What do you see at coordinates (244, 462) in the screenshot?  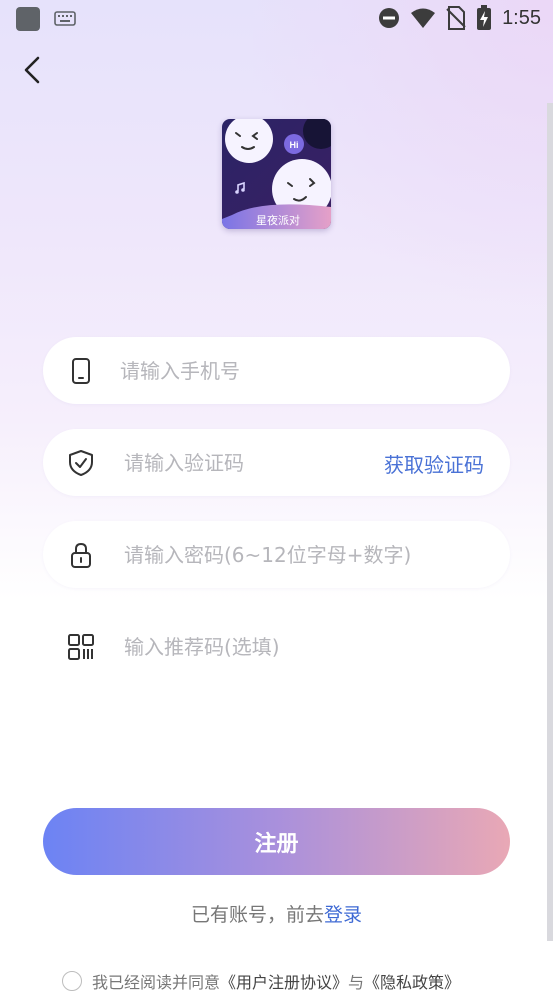 I see `verification-code-input` at bounding box center [244, 462].